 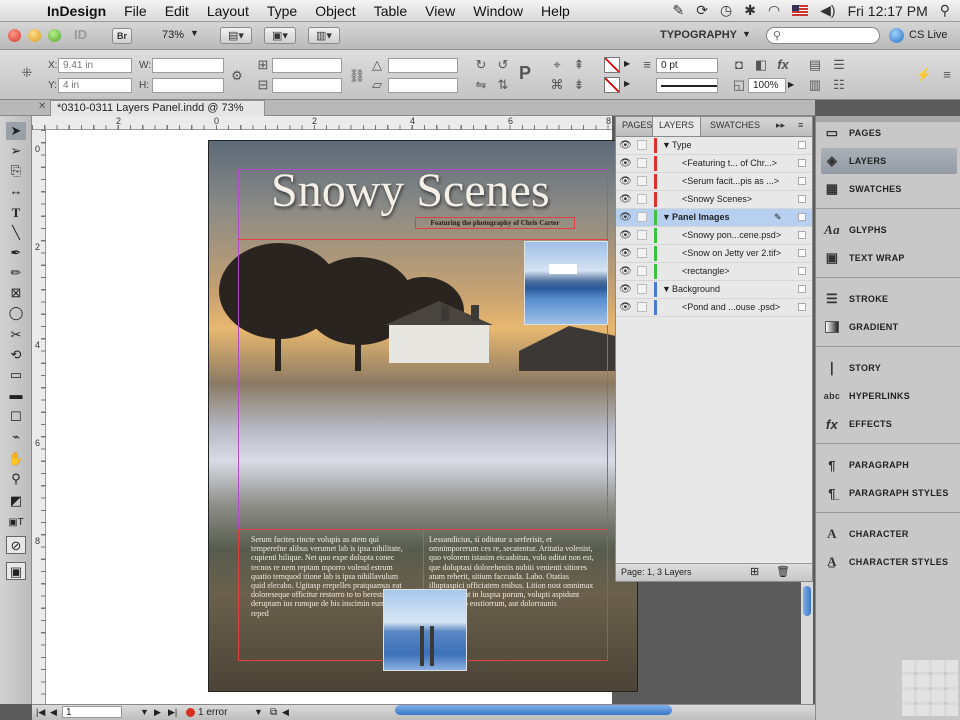 I want to click on workspace-switcher: TYPOGRAPHY, so click(x=698, y=35).